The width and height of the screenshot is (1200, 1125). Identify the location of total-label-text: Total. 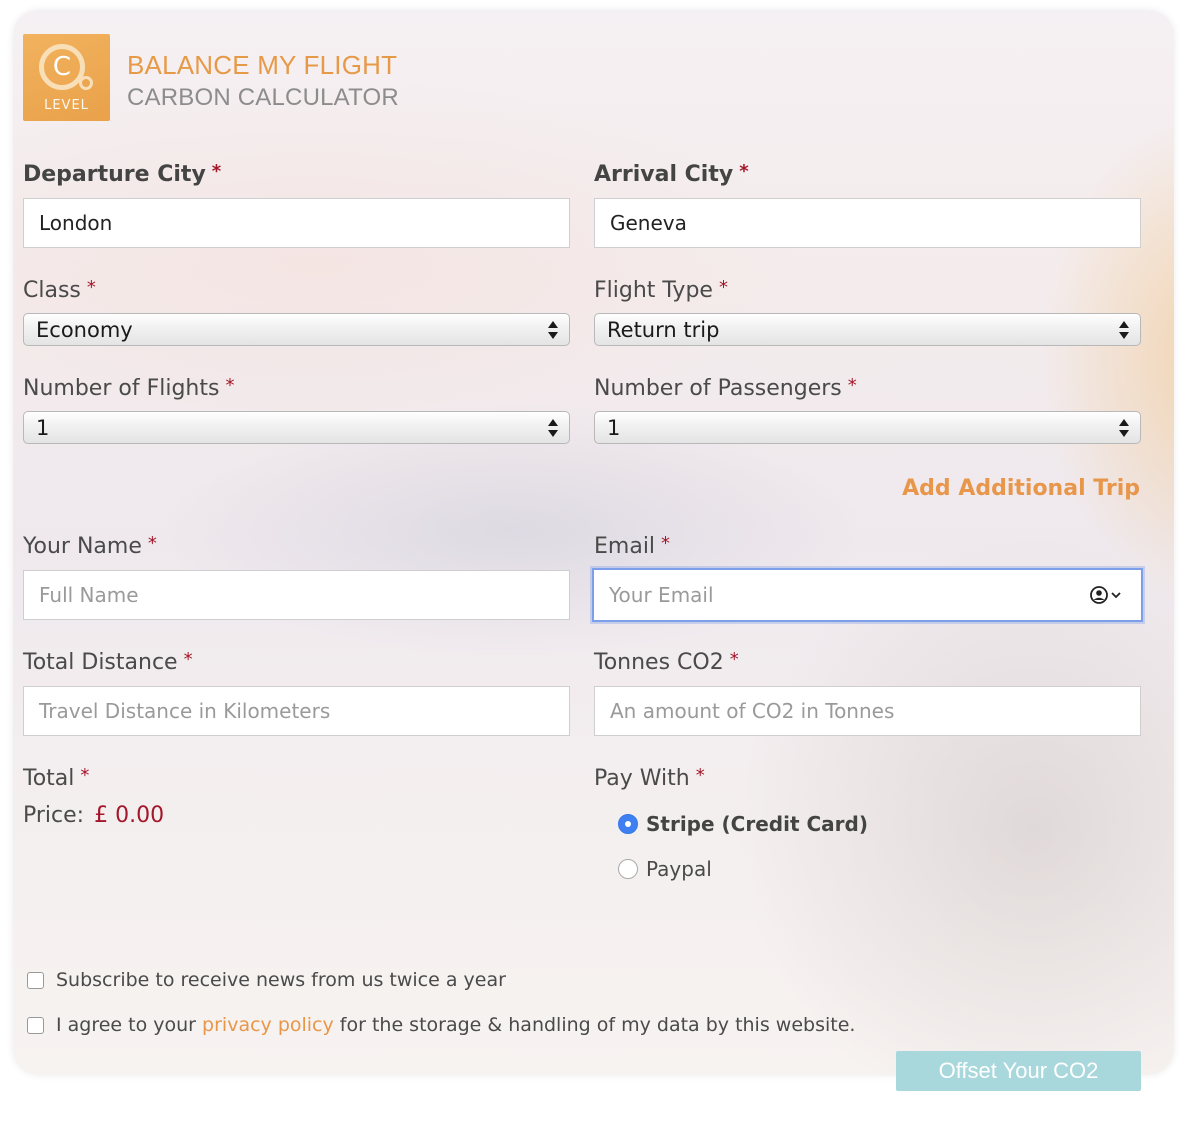
(49, 778).